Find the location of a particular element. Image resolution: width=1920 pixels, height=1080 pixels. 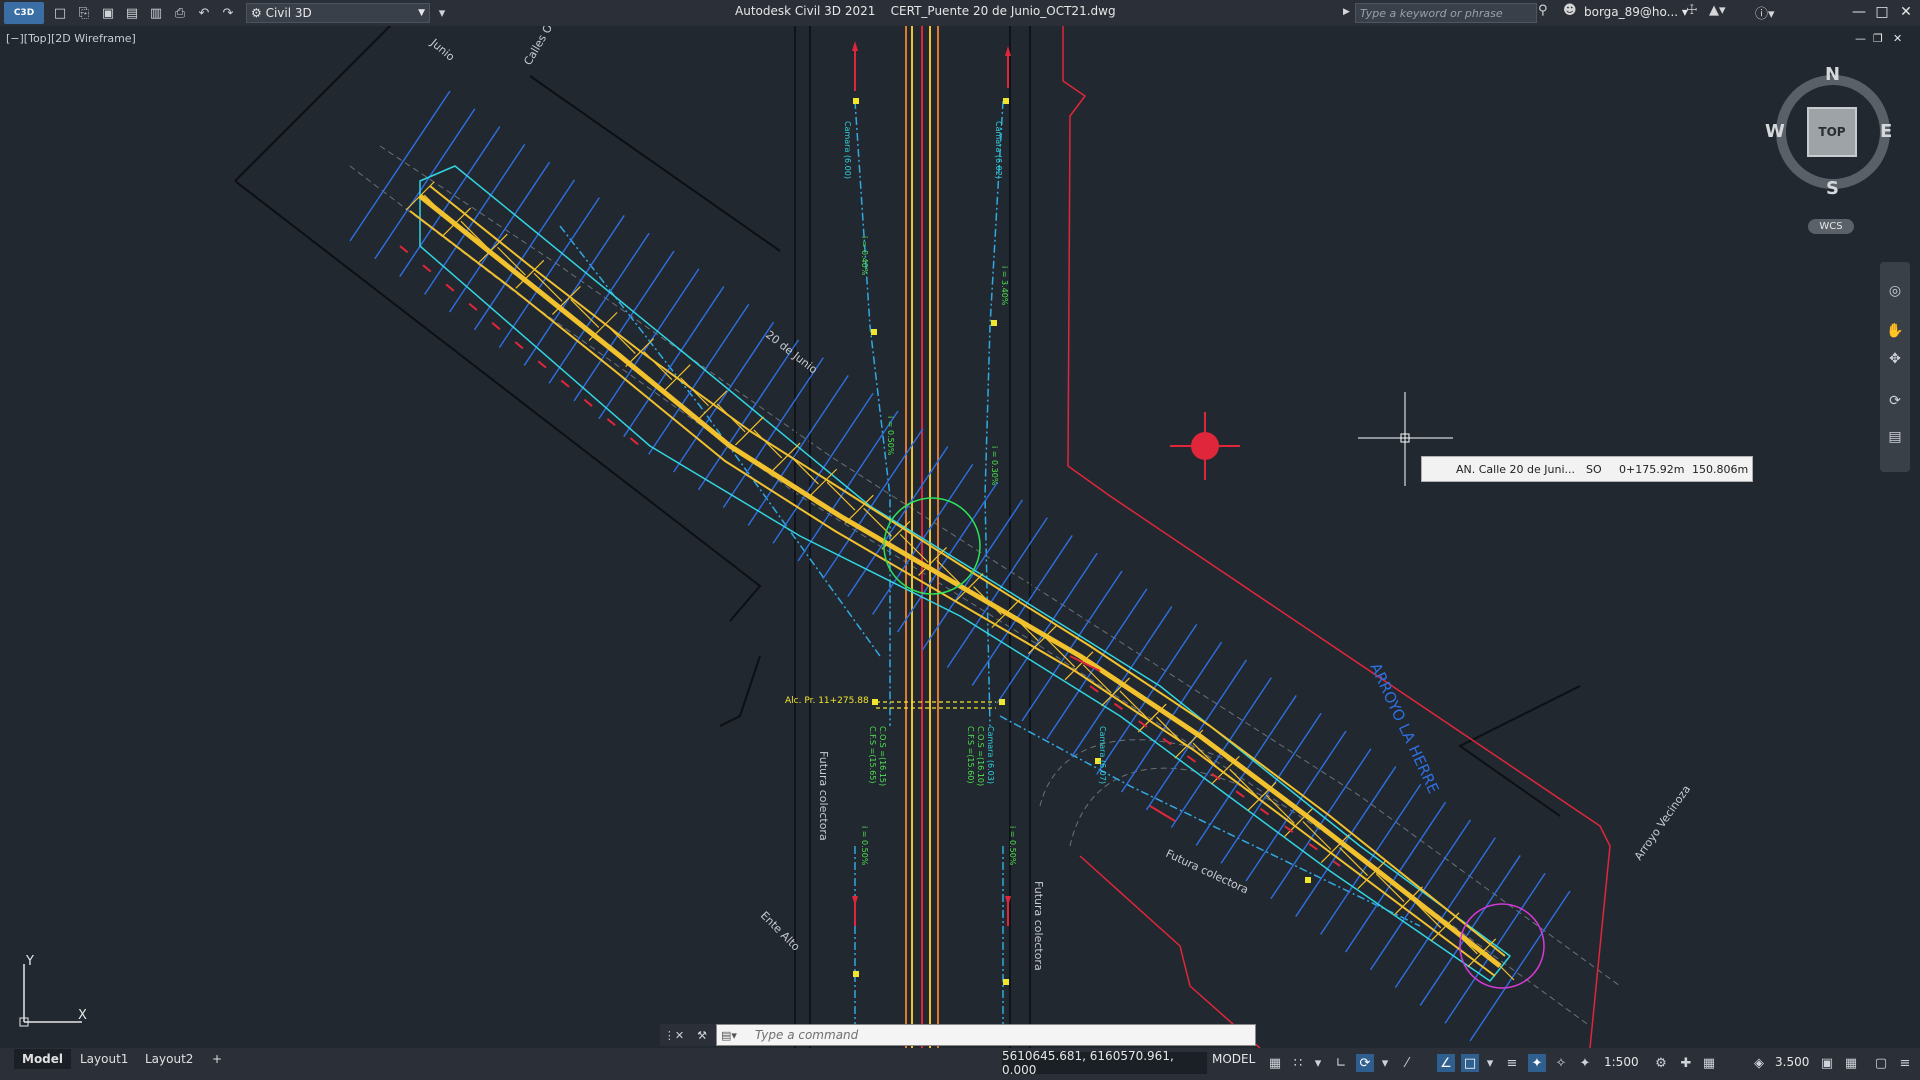

viewport-close-icon: ✕ is located at coordinates (1897, 38).